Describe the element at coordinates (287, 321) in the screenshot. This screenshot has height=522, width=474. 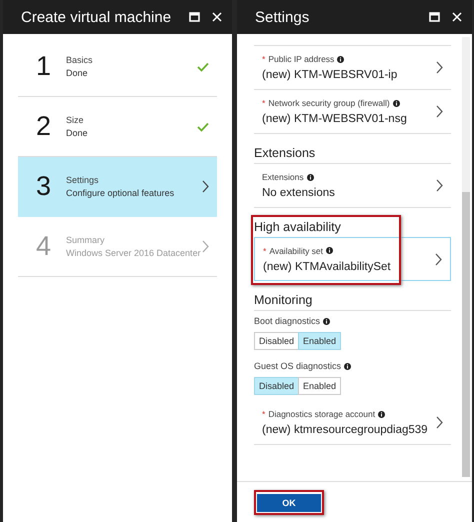
I see `field-label: Boot diagnostics` at that location.